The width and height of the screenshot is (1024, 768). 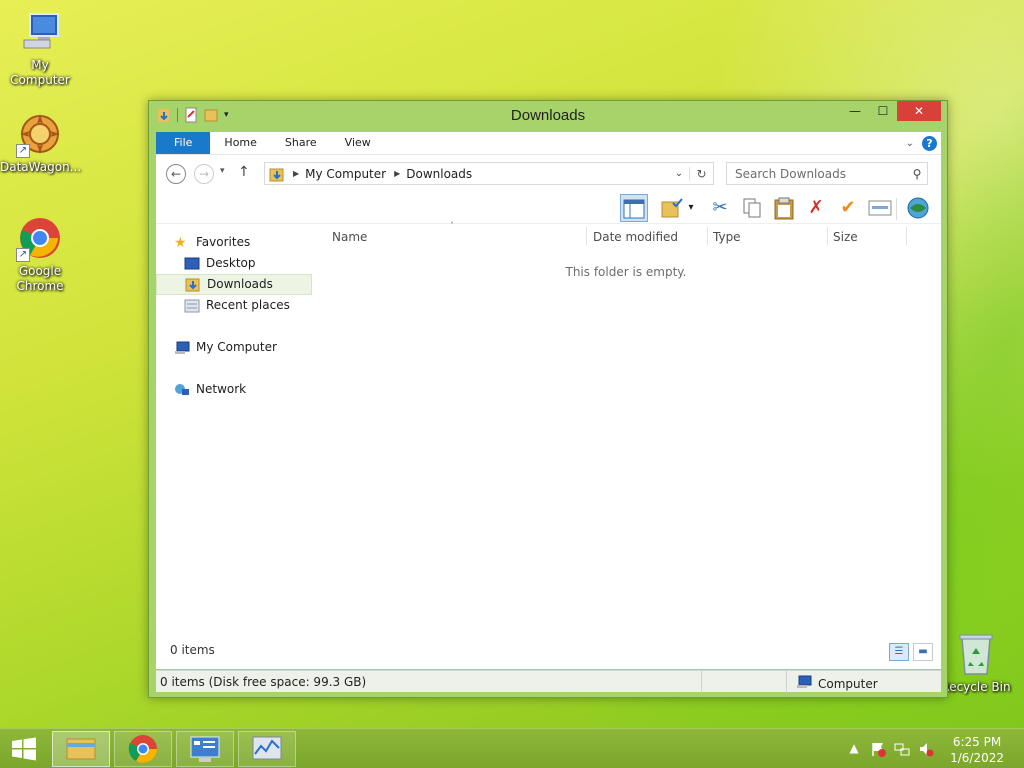 I want to click on ribbon-expand-icon: ⌄, so click(x=910, y=143).